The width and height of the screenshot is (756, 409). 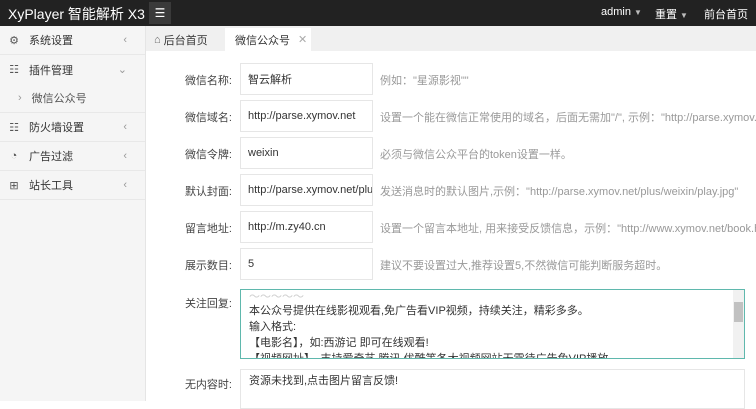 I want to click on sidebar-item-firewall: ☷ 防火墙设置 ‹, so click(x=72, y=127).